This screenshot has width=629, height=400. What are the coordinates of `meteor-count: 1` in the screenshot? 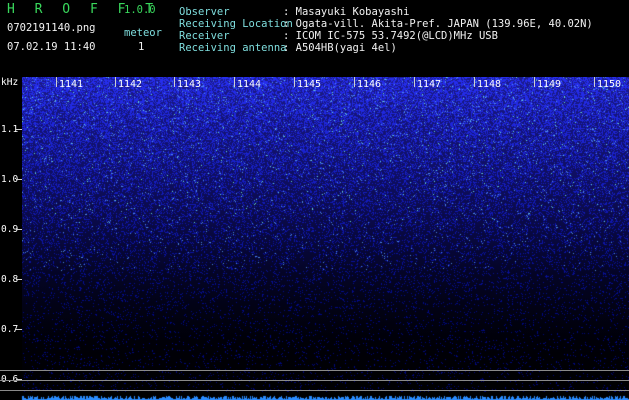 It's located at (141, 47).